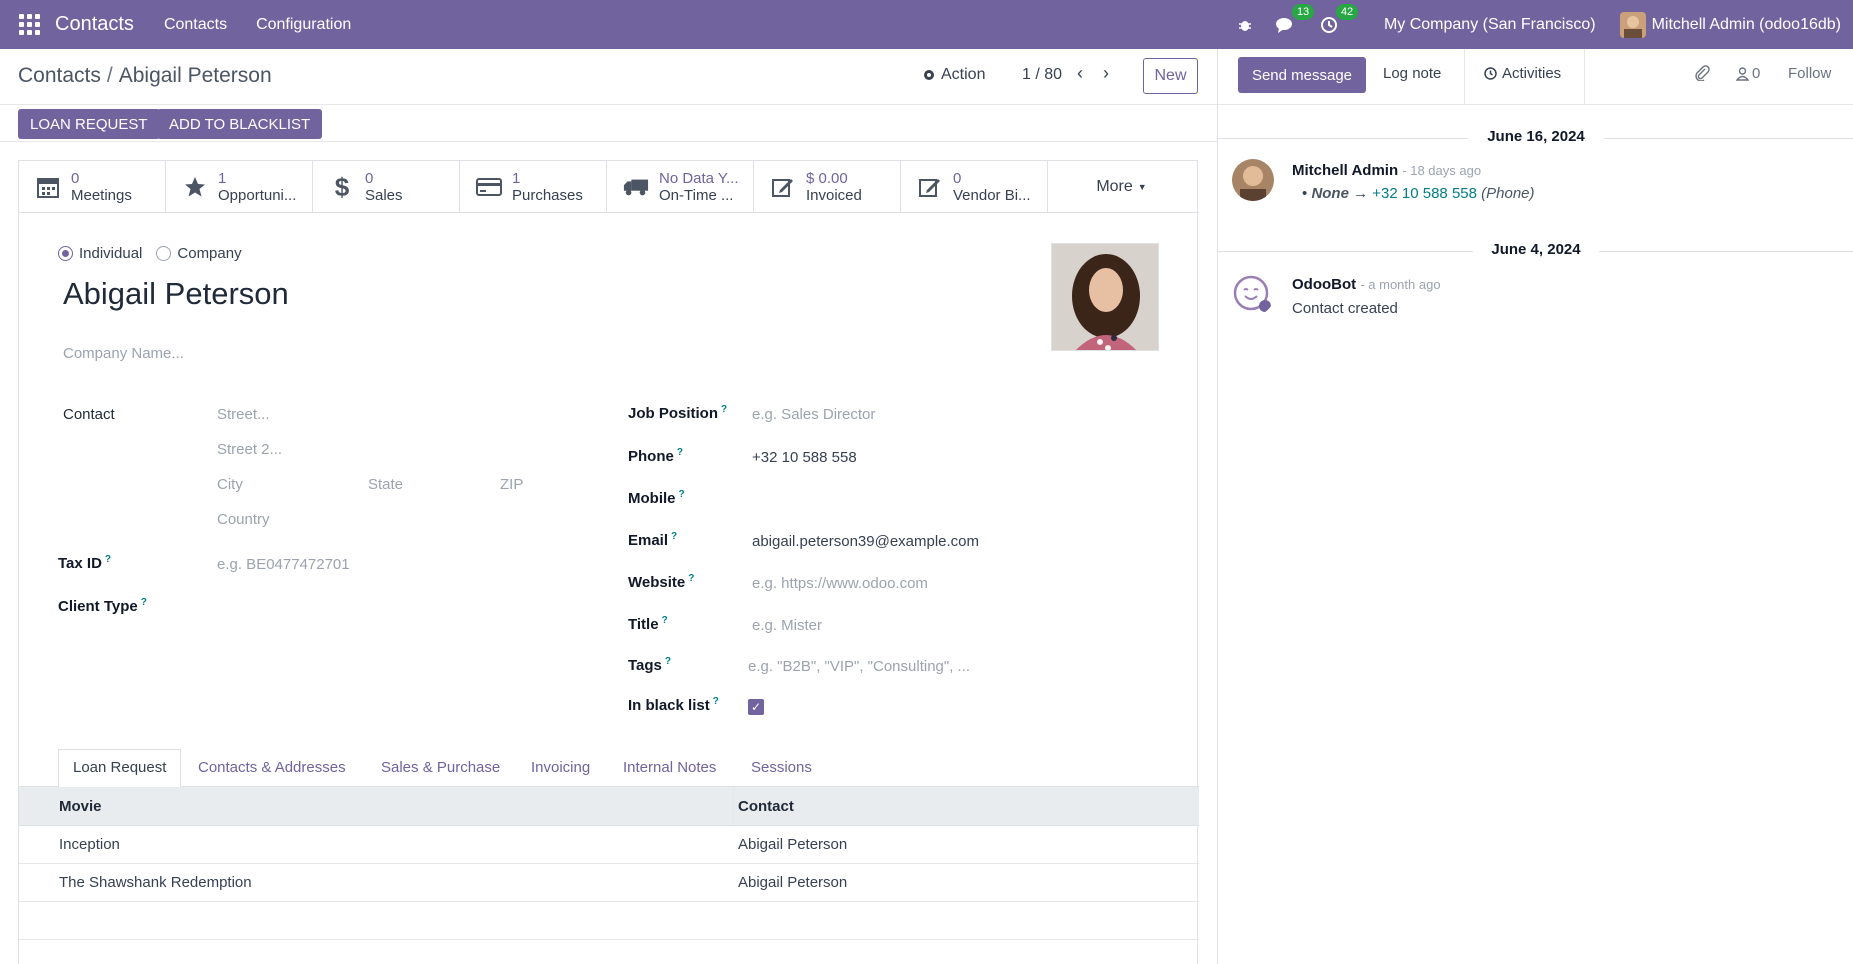 This screenshot has width=1853, height=964. I want to click on email-label-text: Email, so click(648, 540).